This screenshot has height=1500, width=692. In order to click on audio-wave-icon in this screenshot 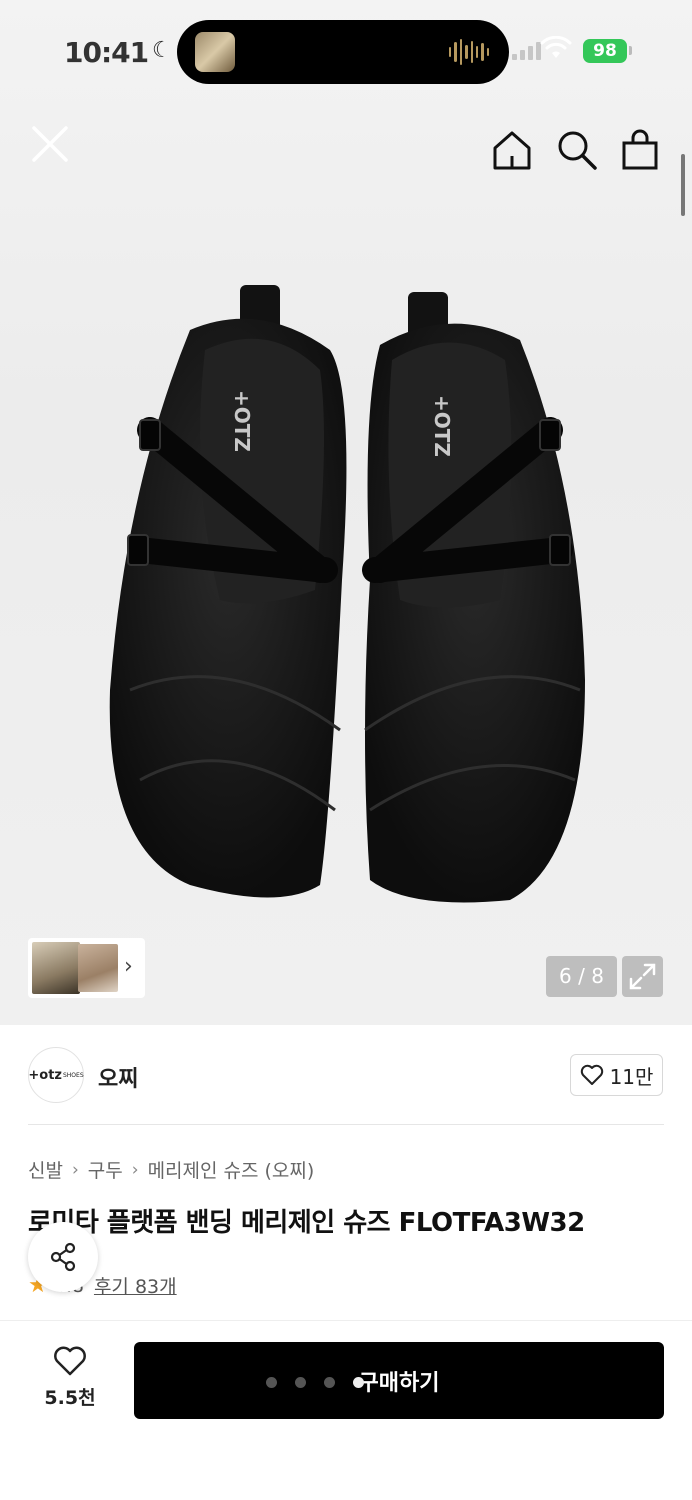, I will do `click(469, 52)`.